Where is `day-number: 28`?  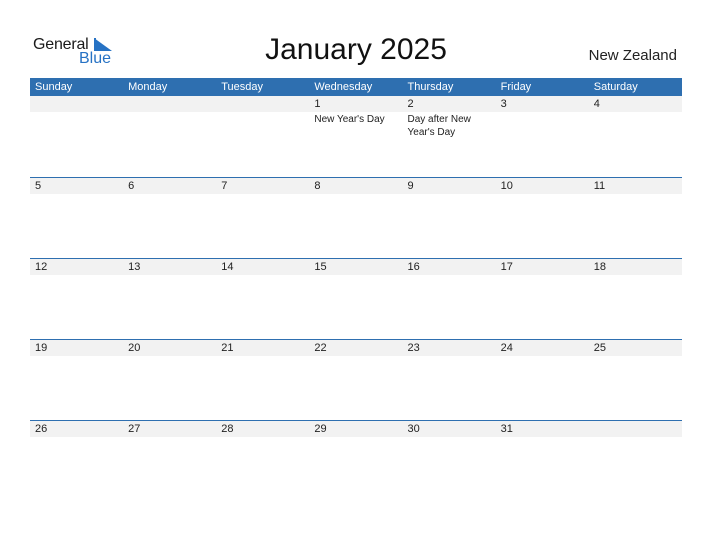
day-number: 28 is located at coordinates (227, 429).